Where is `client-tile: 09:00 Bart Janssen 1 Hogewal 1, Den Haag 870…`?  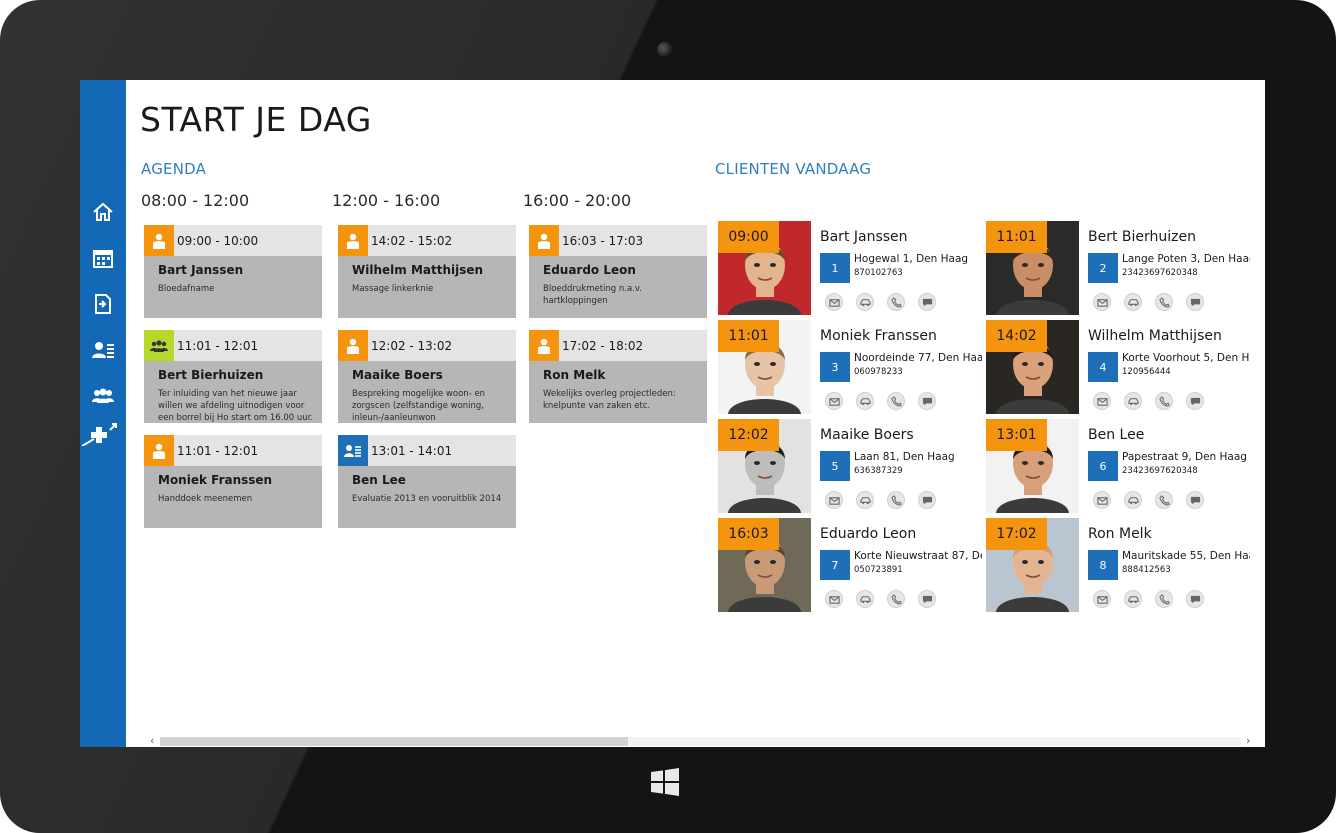
client-tile: 09:00 Bart Janssen 1 Hogewal 1, Den Haag 870… is located at coordinates (850, 268).